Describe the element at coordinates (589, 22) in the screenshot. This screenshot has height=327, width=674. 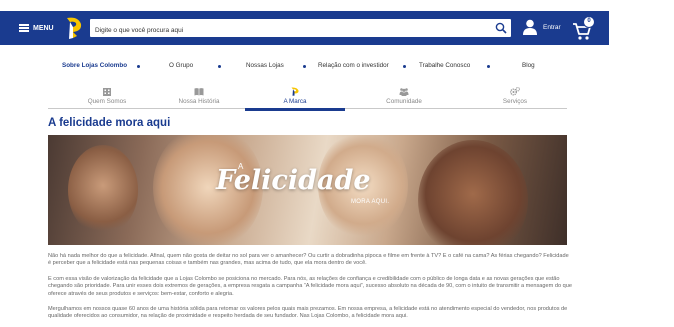
I see `cart-count-badge: 0` at that location.